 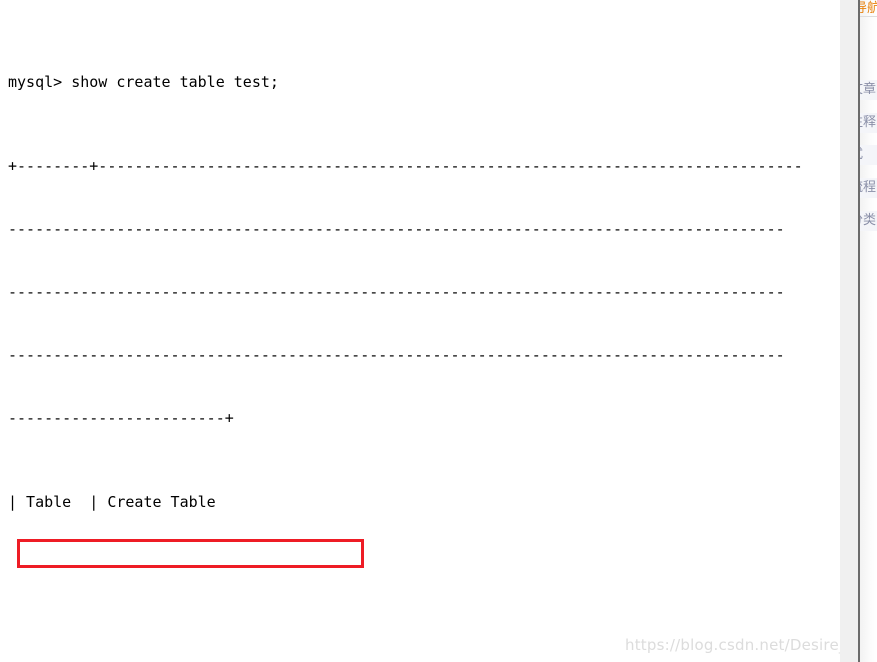 I want to click on sidebar-item-2: 式, so click(x=868, y=155).